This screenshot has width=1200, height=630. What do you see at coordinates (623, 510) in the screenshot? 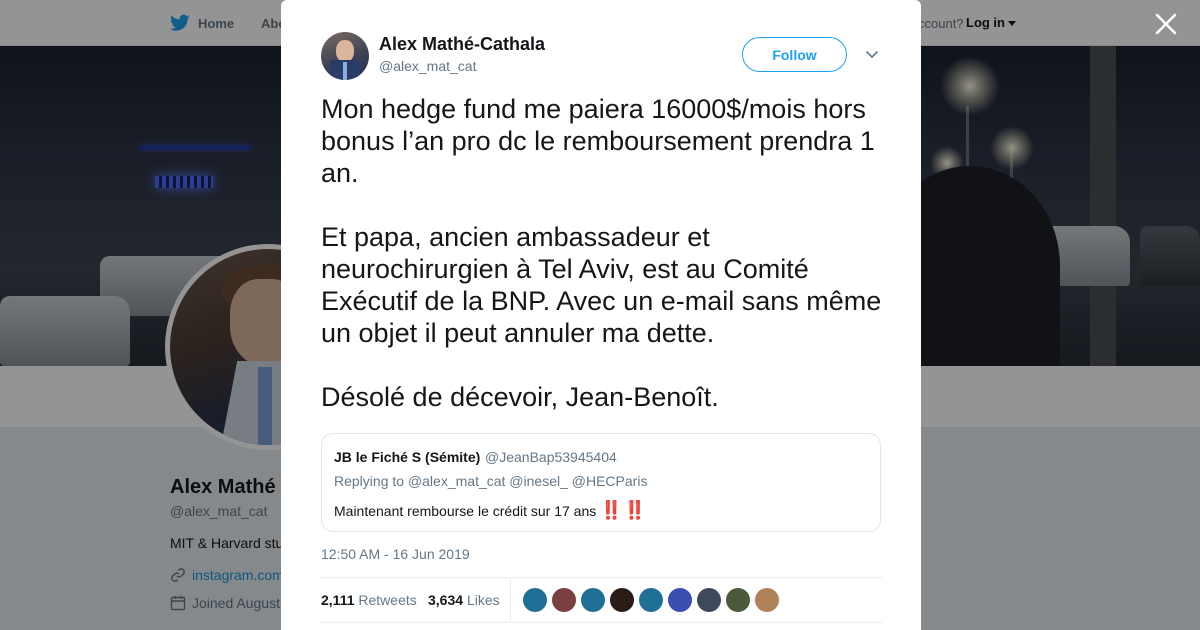
I see `double-exclamation-emoji: ‼️ ‼️` at bounding box center [623, 510].